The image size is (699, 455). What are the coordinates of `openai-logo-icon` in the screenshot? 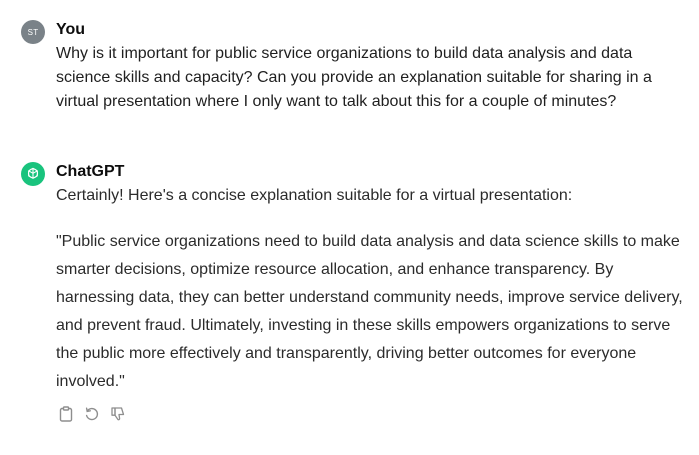 It's located at (33, 173).